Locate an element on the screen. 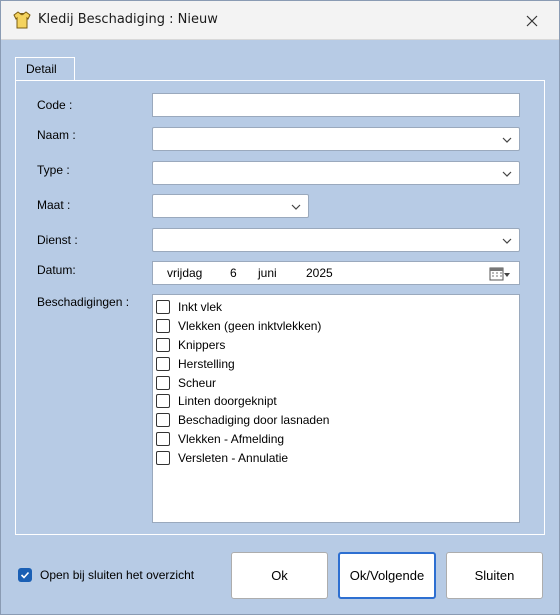  list-item: Scheur is located at coordinates (336, 382).